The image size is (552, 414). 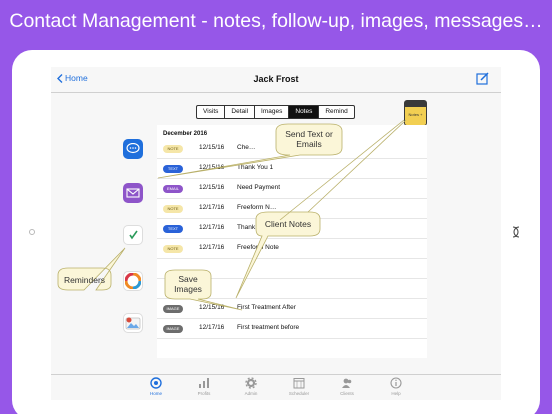 What do you see at coordinates (32, 232) in the screenshot?
I see `camera-dot` at bounding box center [32, 232].